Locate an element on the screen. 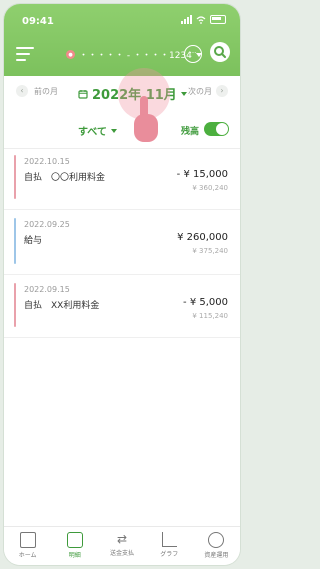 This screenshot has width=320, height=569. app-header: 09:41 ● ・・・・・ - ・・・・1234 ··· is located at coordinates (122, 40).